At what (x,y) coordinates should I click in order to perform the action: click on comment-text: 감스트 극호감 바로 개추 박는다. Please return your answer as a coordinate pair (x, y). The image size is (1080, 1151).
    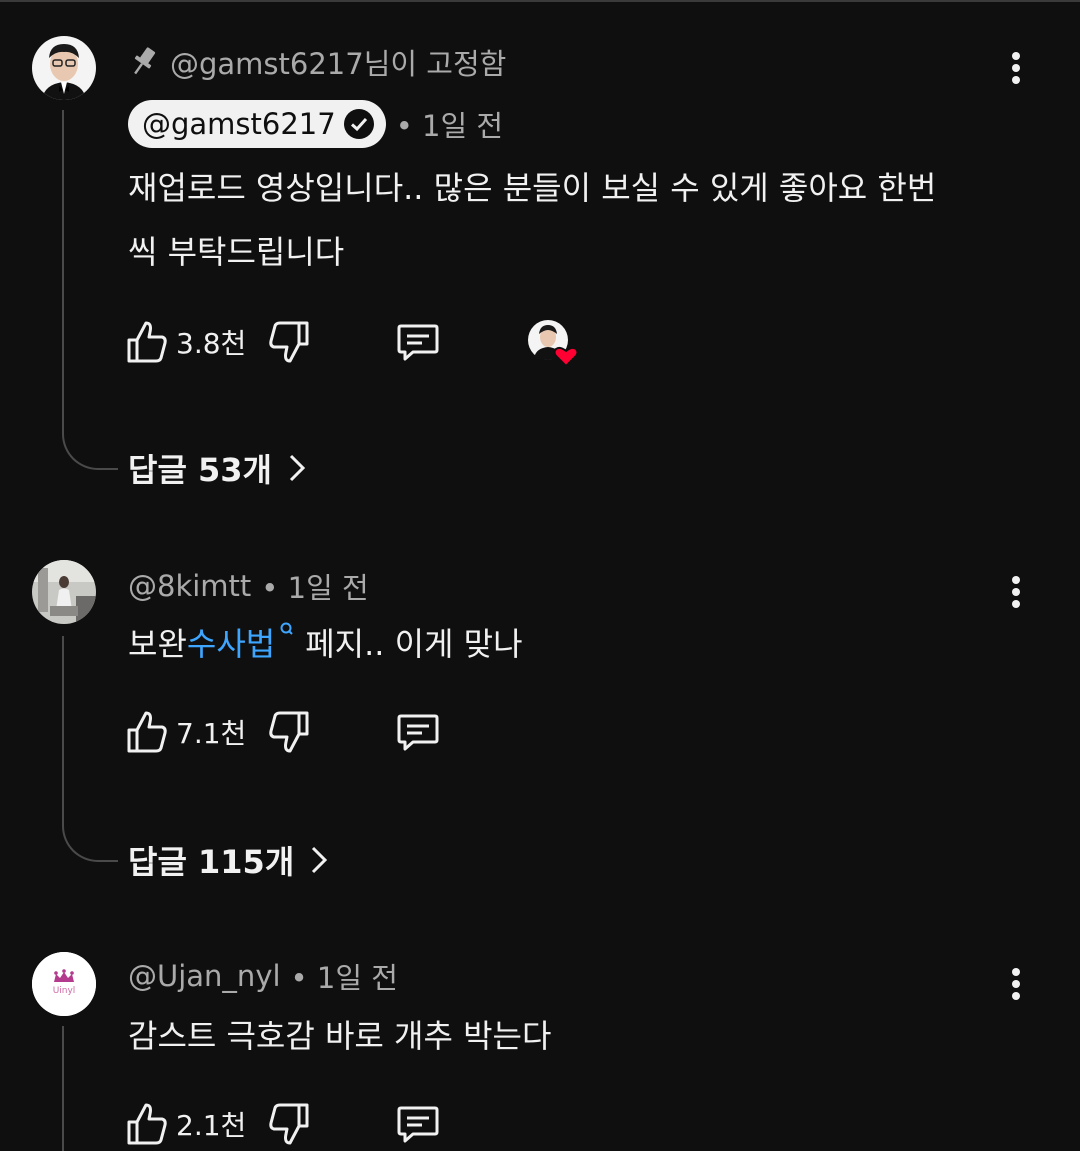
    Looking at the image, I should click on (340, 1036).